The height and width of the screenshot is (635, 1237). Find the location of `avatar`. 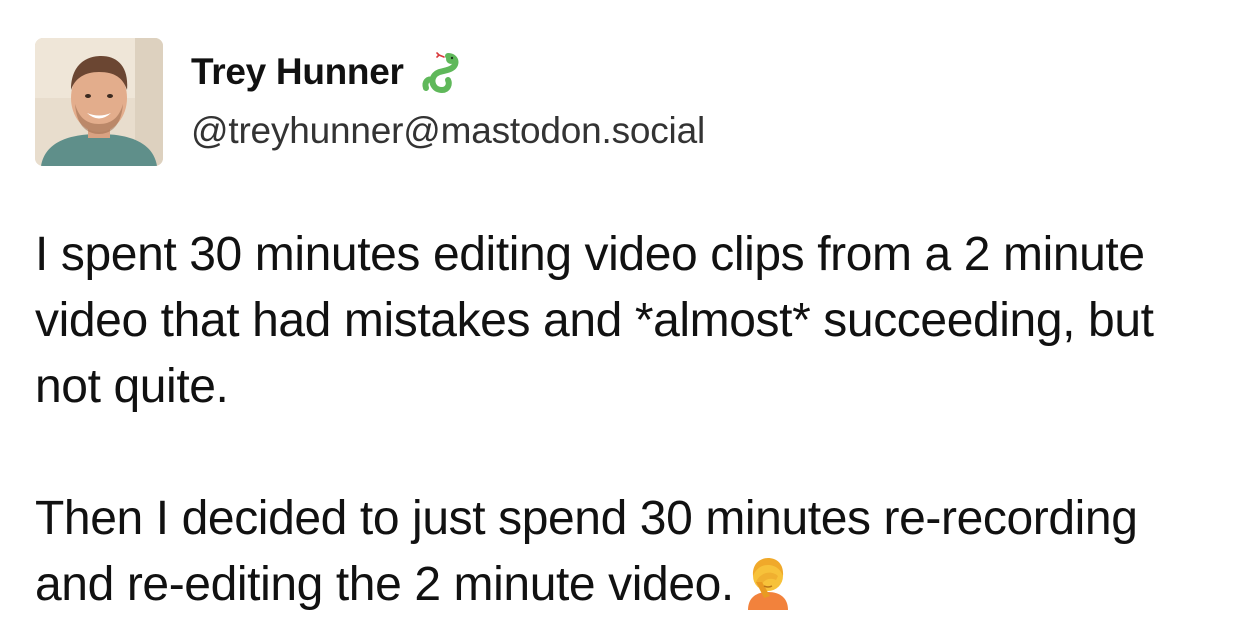

avatar is located at coordinates (99, 102).